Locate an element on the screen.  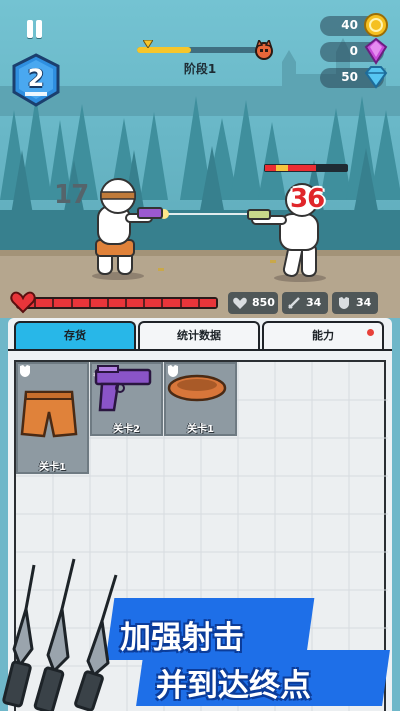
purple-gem-value: 0 is located at coordinates (353, 51).